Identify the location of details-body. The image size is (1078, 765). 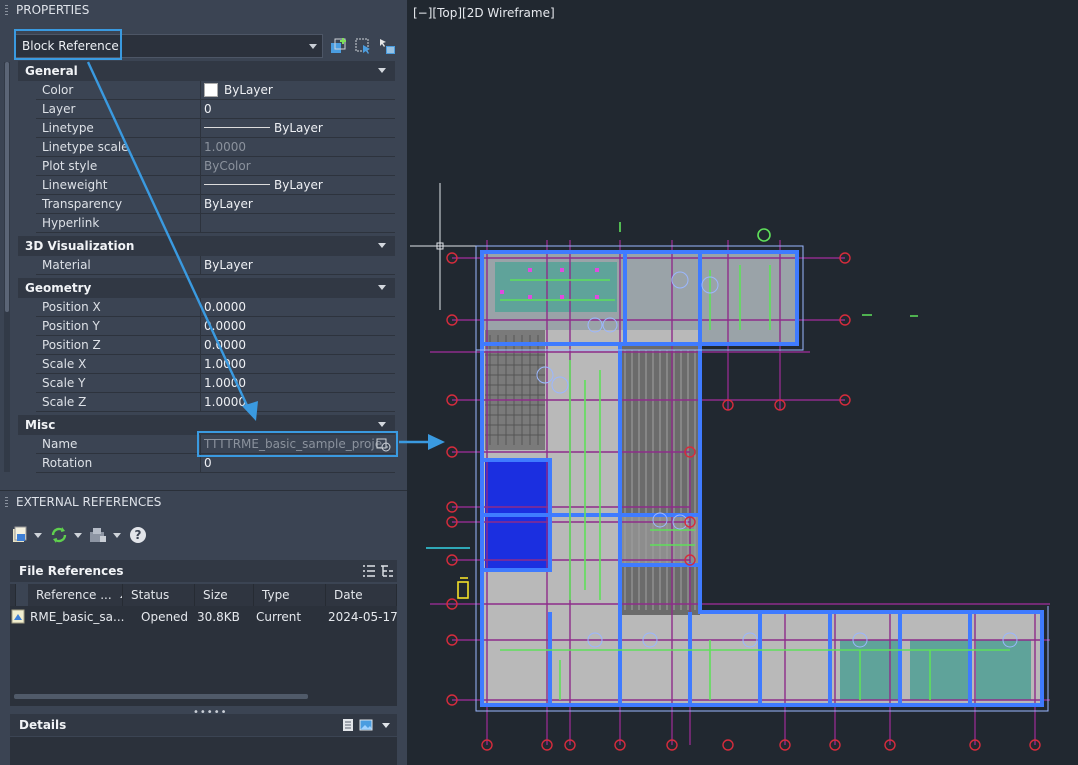
(203, 751).